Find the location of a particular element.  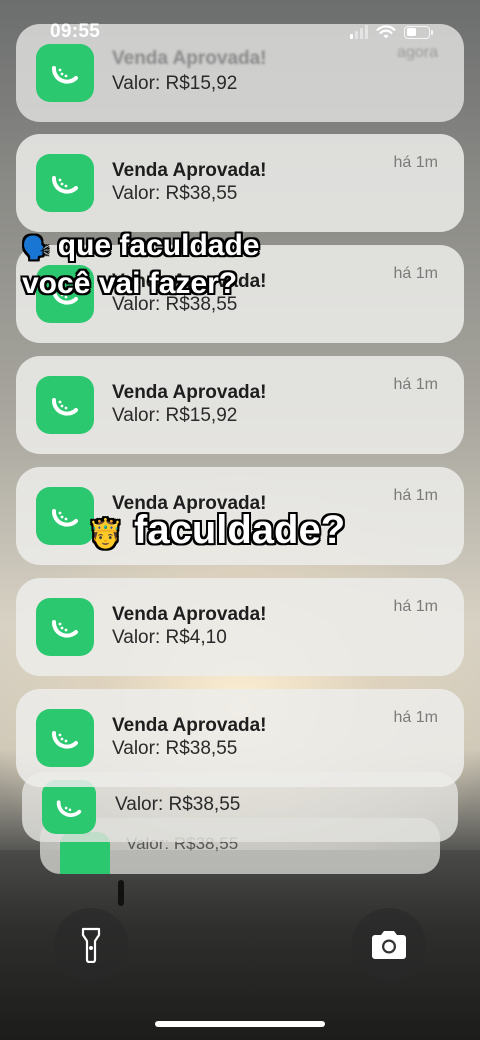

caption-line-1: que faculdade is located at coordinates (158, 245).